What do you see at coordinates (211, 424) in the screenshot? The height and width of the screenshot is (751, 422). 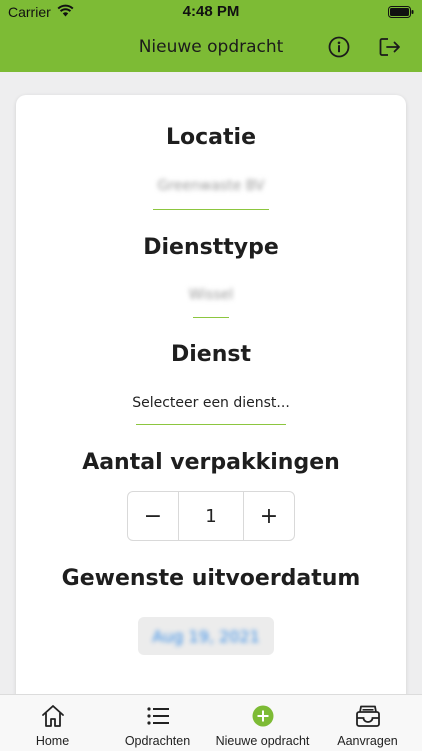 I see `service-underline` at bounding box center [211, 424].